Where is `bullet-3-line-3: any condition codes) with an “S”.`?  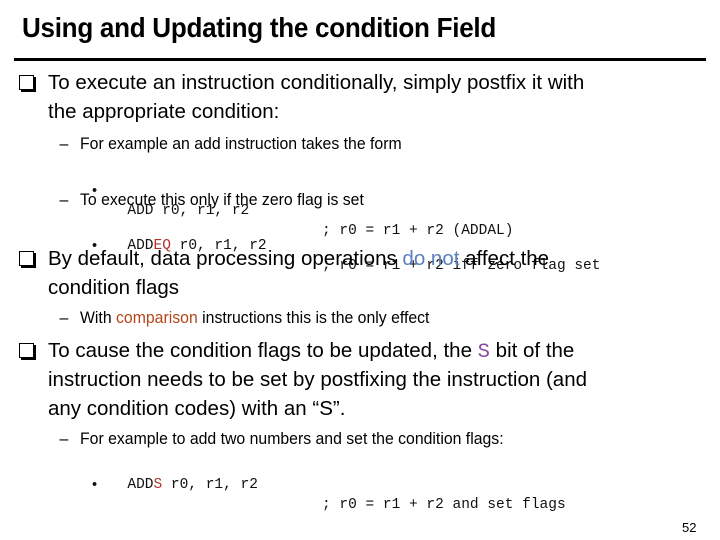 bullet-3-line-3: any condition codes) with an “S”. is located at coordinates (197, 408).